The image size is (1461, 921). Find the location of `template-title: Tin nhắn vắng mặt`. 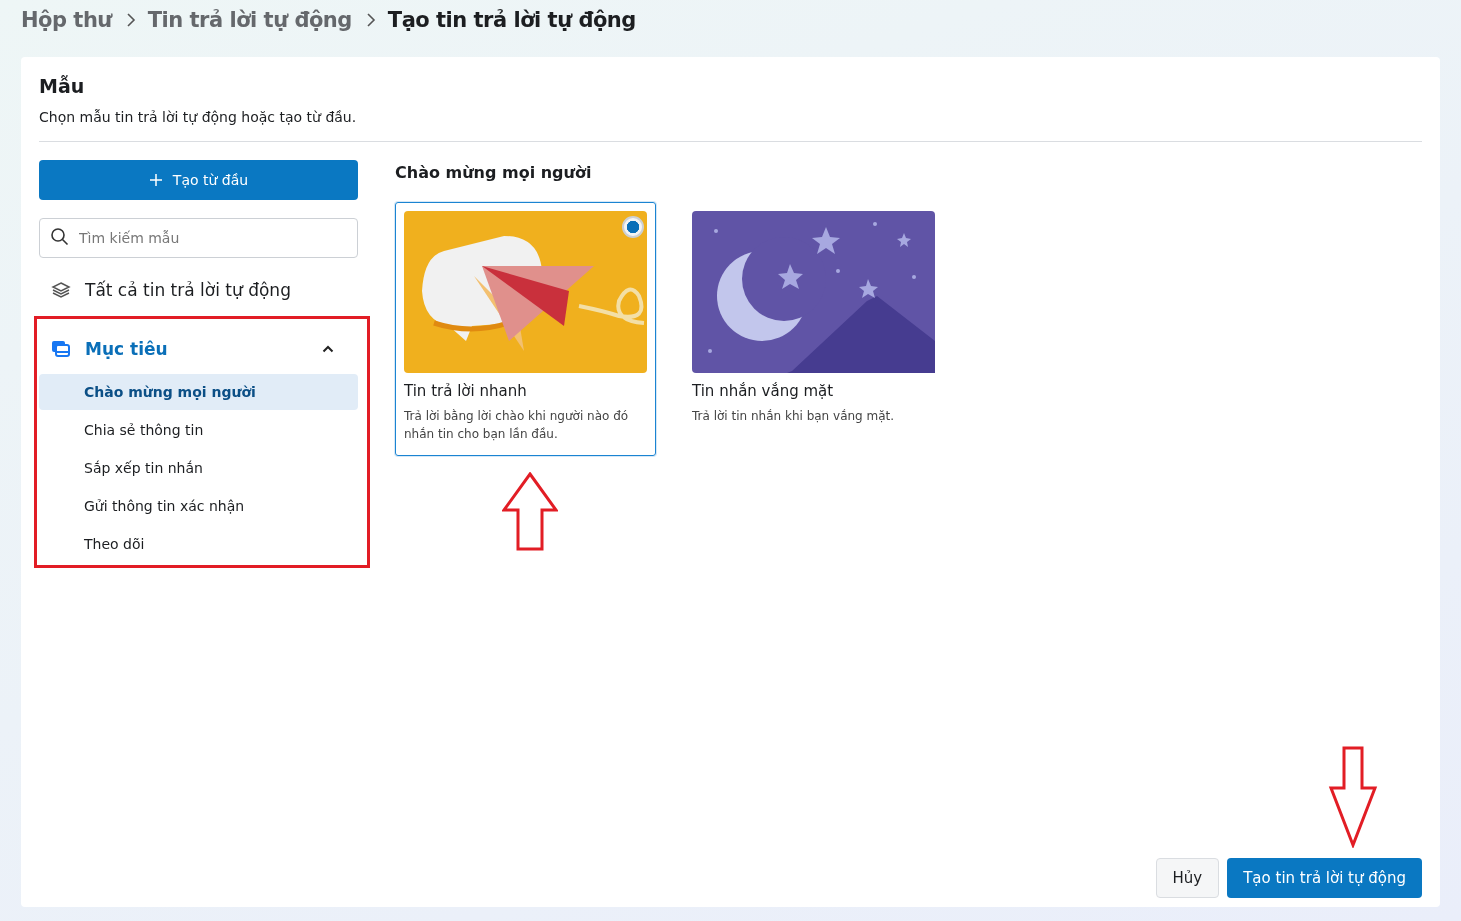

template-title: Tin nhắn vắng mặt is located at coordinates (763, 391).